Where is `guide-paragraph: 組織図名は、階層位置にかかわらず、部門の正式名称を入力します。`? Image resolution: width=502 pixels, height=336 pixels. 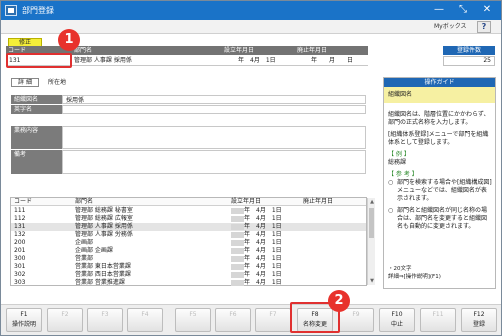
guide-paragraph: 組織図名は、階層位置にかかわらず、部門の正式名称を入力します。 is located at coordinates (439, 118).